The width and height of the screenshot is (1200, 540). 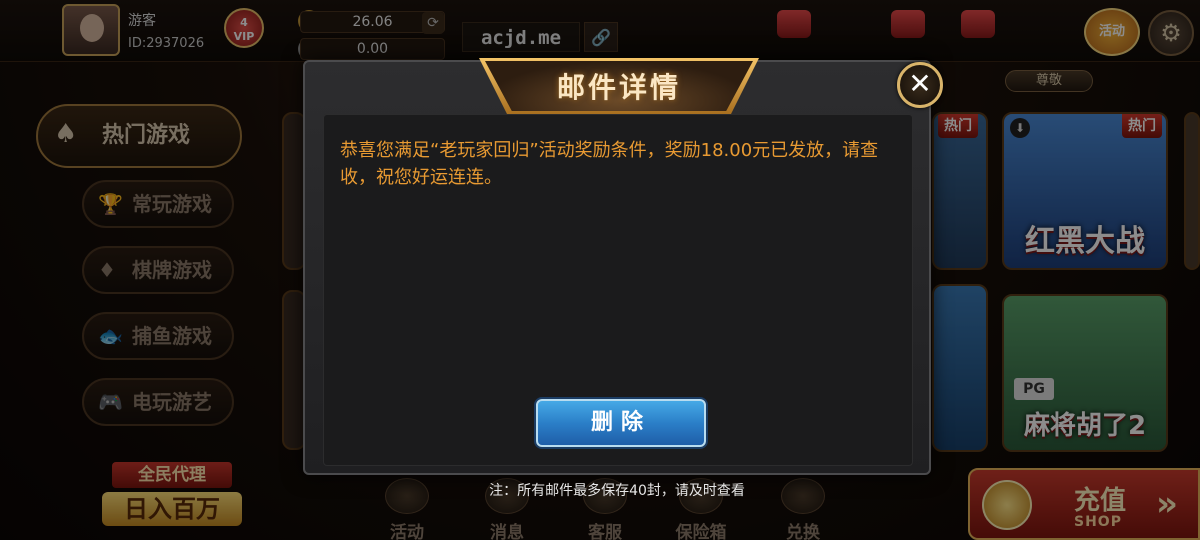 What do you see at coordinates (618, 87) in the screenshot?
I see `dialog-title: 邮件详情` at bounding box center [618, 87].